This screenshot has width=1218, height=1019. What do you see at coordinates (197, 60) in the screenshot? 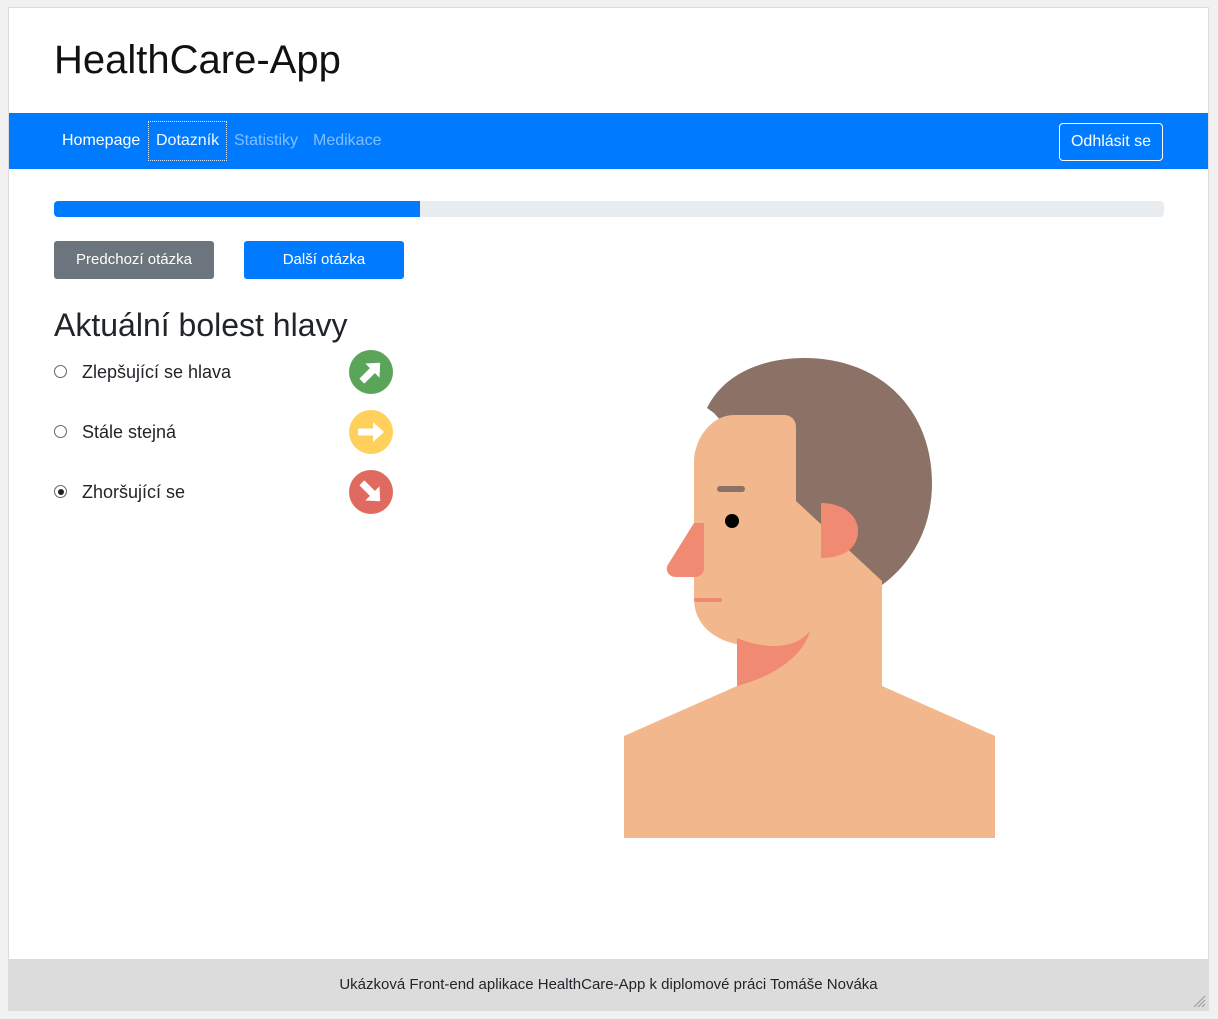
I see `app-title: HealthCare-App` at bounding box center [197, 60].